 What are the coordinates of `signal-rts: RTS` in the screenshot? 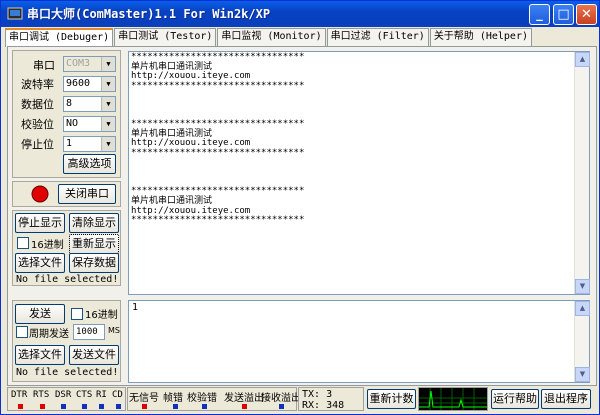 It's located at (41, 395).